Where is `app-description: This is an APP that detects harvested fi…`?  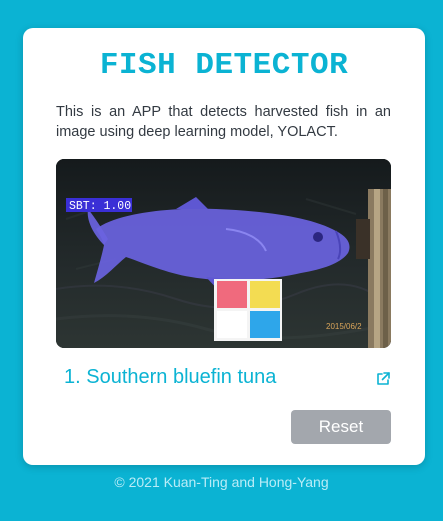 app-description: This is an APP that detects harvested fi… is located at coordinates (223, 122).